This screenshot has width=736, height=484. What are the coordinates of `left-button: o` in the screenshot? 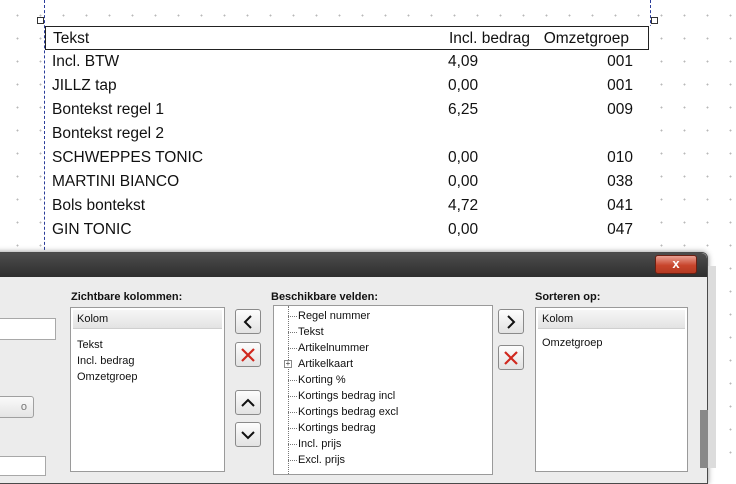 It's located at (17, 407).